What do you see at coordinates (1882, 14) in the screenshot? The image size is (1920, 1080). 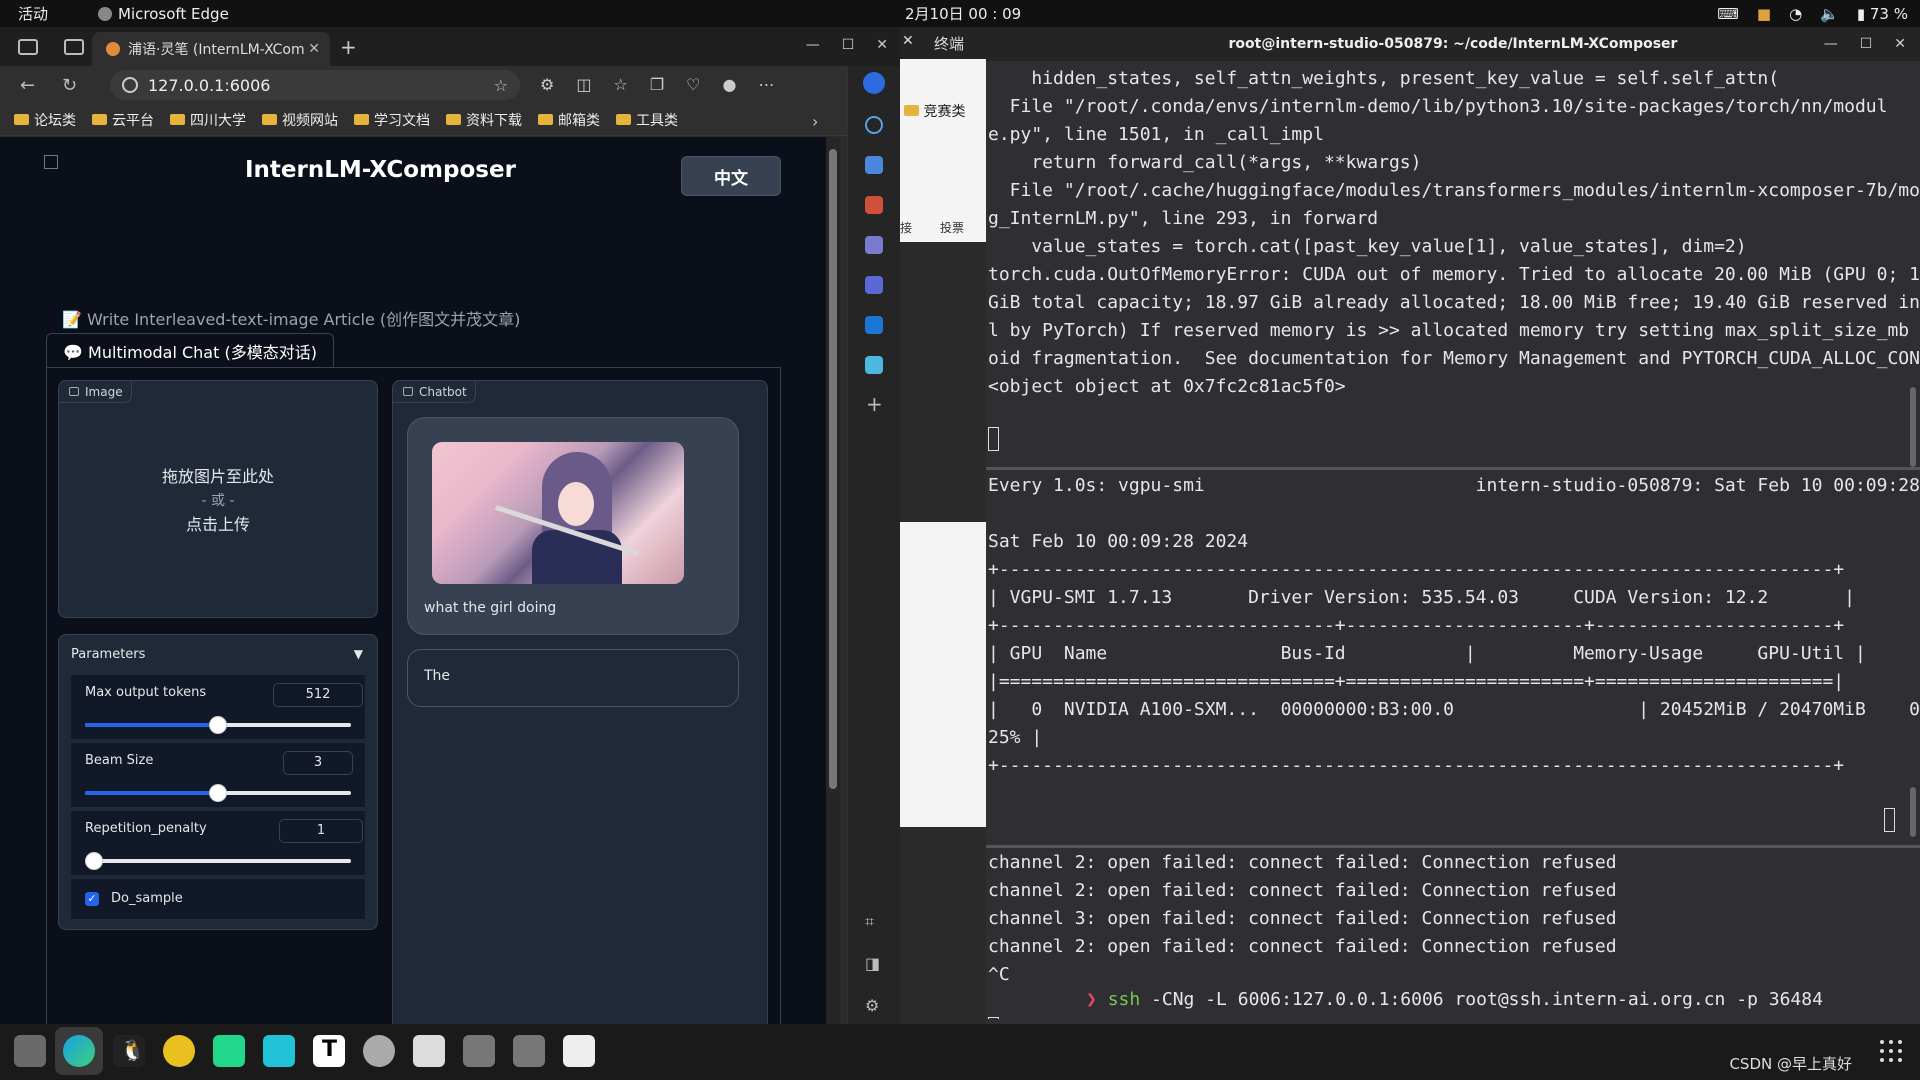 I see `battery-status: ▮ 73 %` at bounding box center [1882, 14].